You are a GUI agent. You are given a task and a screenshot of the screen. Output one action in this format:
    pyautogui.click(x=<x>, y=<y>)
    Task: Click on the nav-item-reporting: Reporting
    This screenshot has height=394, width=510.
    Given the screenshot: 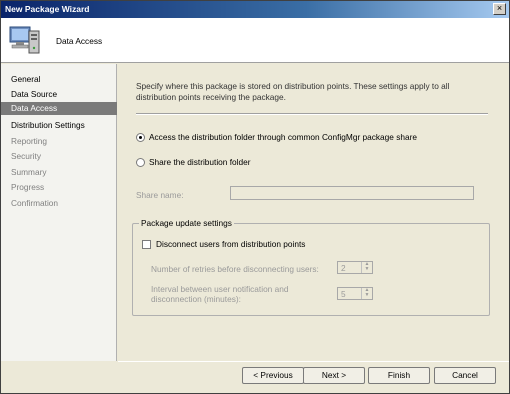 What is the action you would take?
    pyautogui.click(x=29, y=141)
    